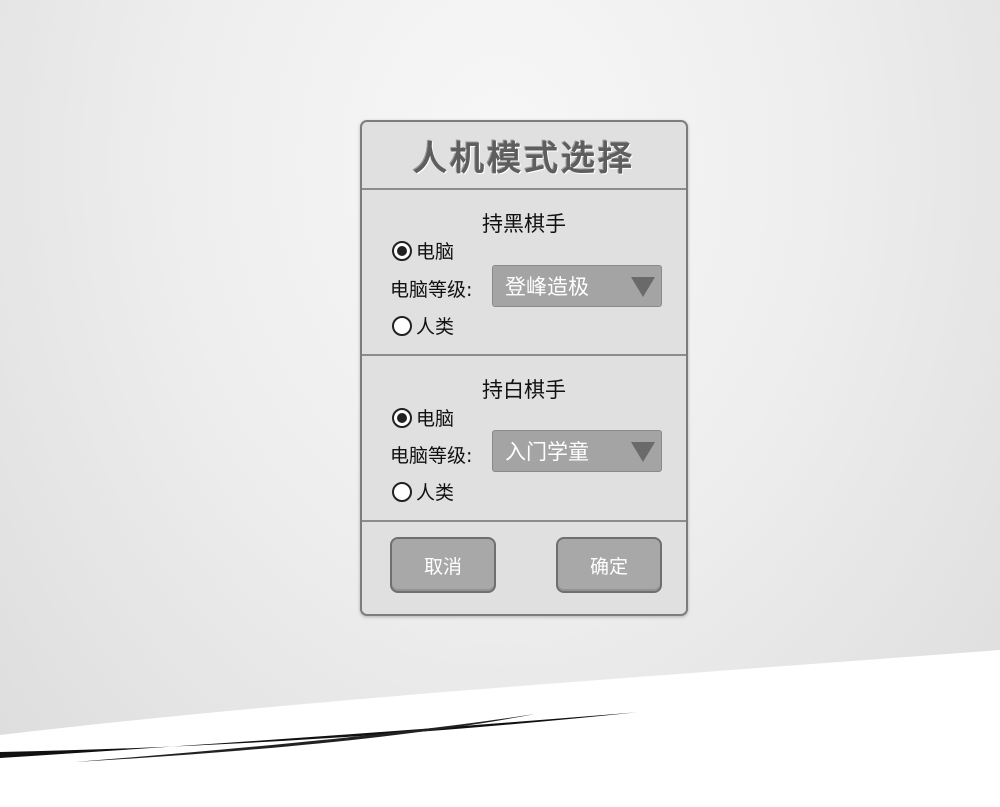 Image resolution: width=1000 pixels, height=807 pixels. I want to click on white-human-label: 人类, so click(435, 493).